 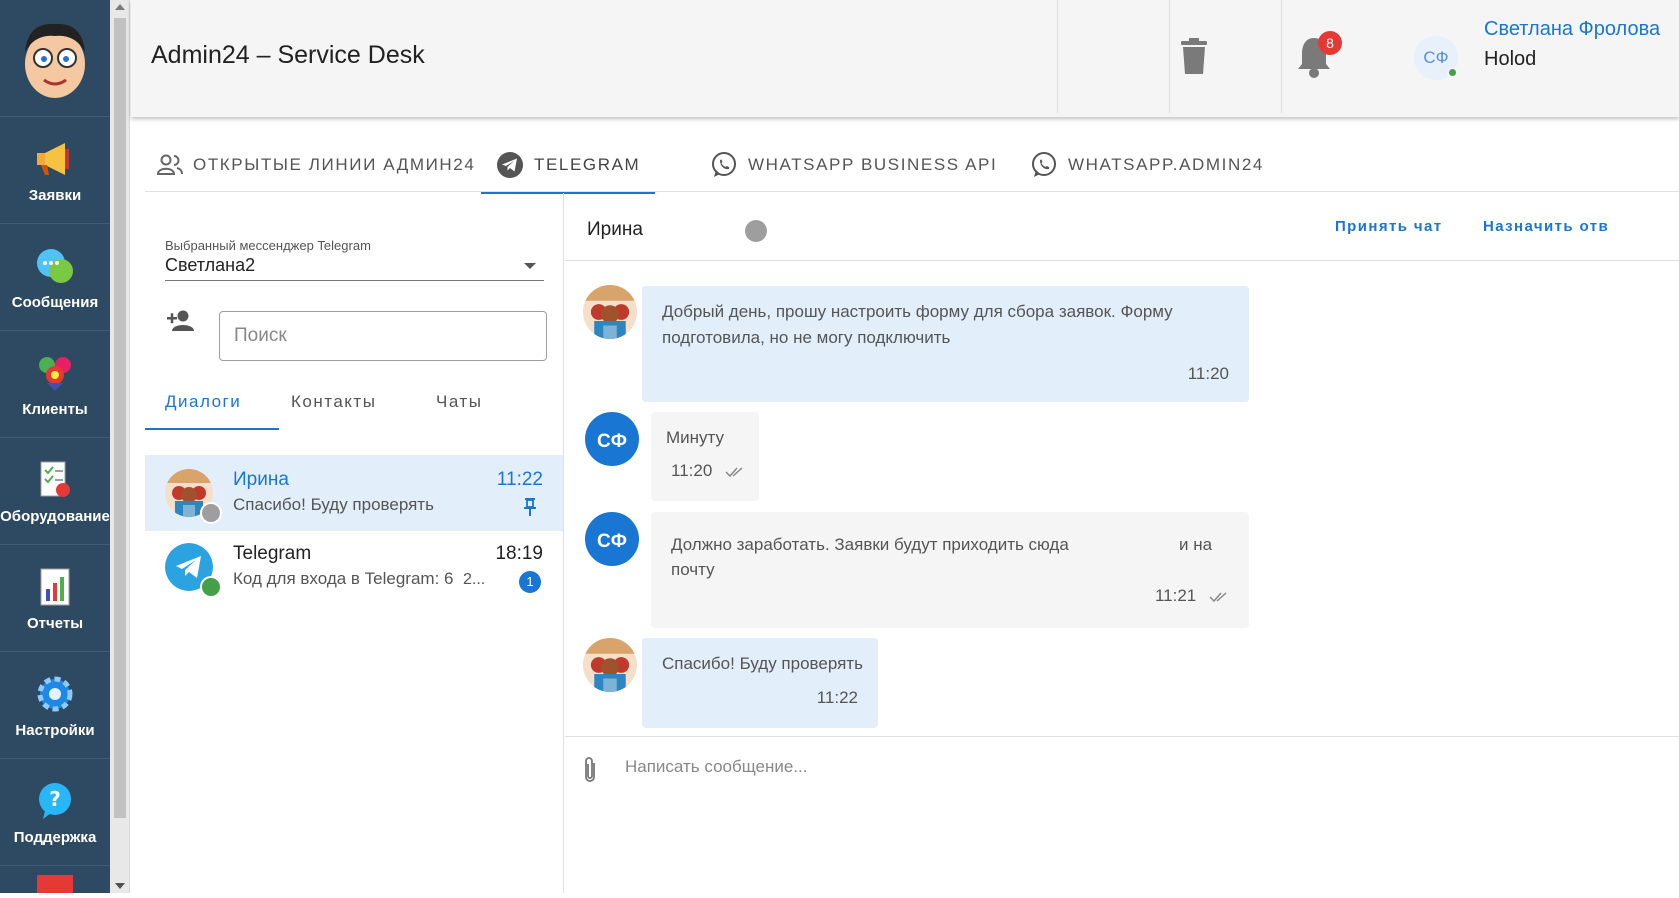 I want to click on tab-whatsapp-admin24: Whatsapp.admin24, so click(x=1147, y=165).